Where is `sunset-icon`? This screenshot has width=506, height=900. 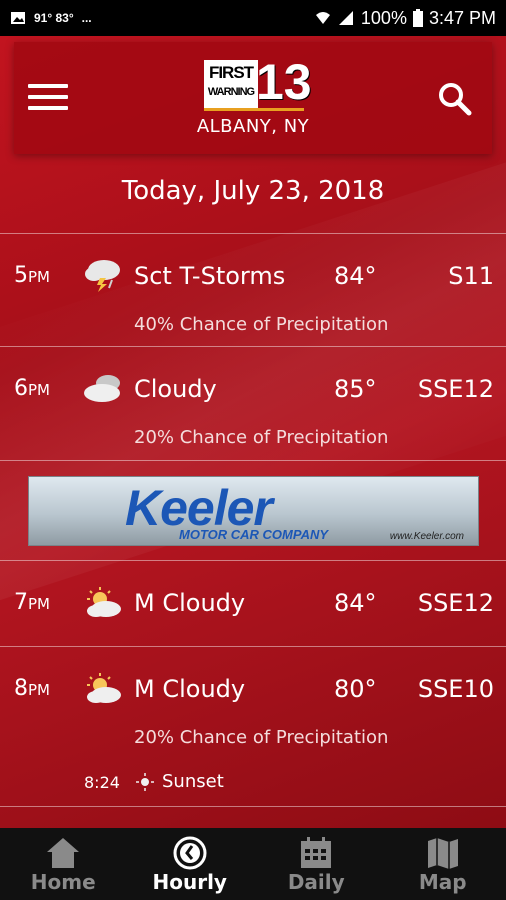 sunset-icon is located at coordinates (145, 782).